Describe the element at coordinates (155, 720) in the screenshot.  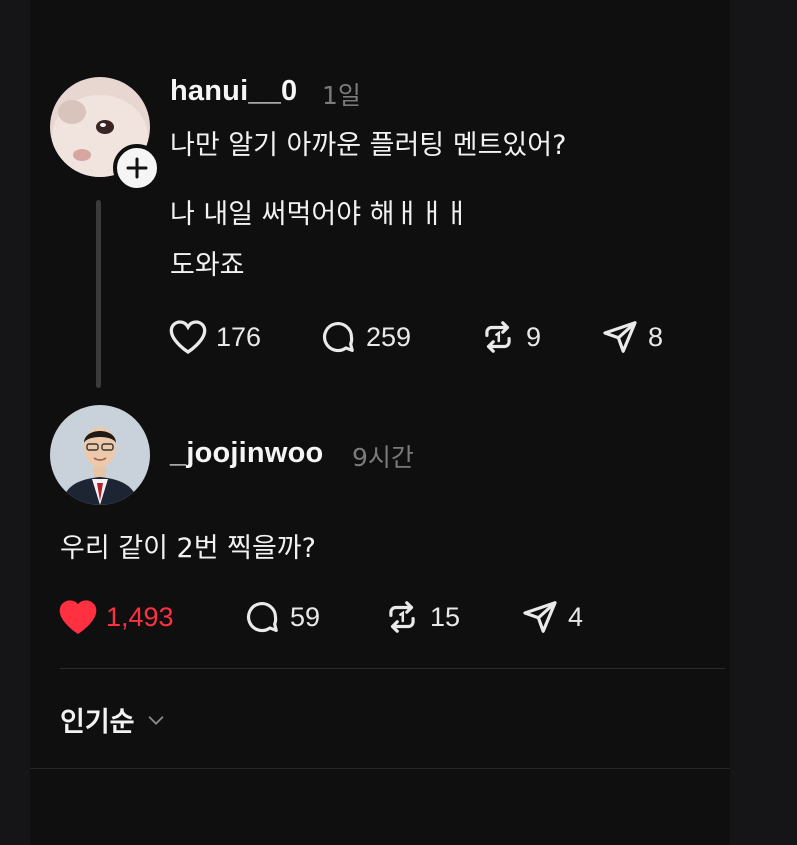
I see `chevron-down-icon` at that location.